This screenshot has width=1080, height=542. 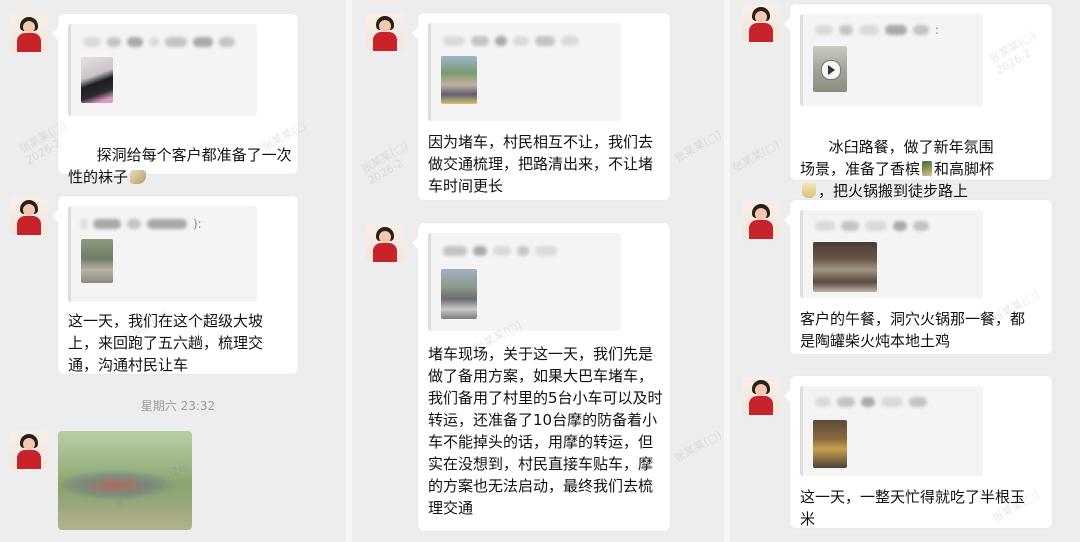 I want to click on play-icon, so click(x=831, y=70).